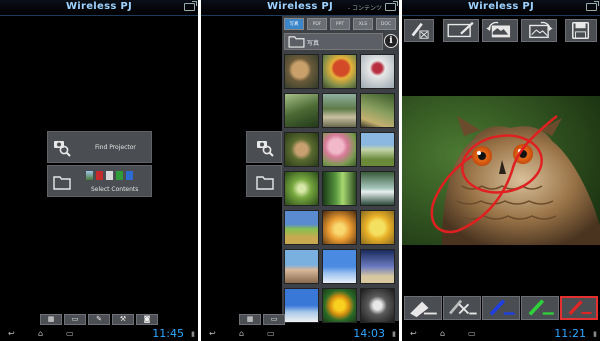  Describe the element at coordinates (423, 308) in the screenshot. I see `eraser-pen-button` at that location.